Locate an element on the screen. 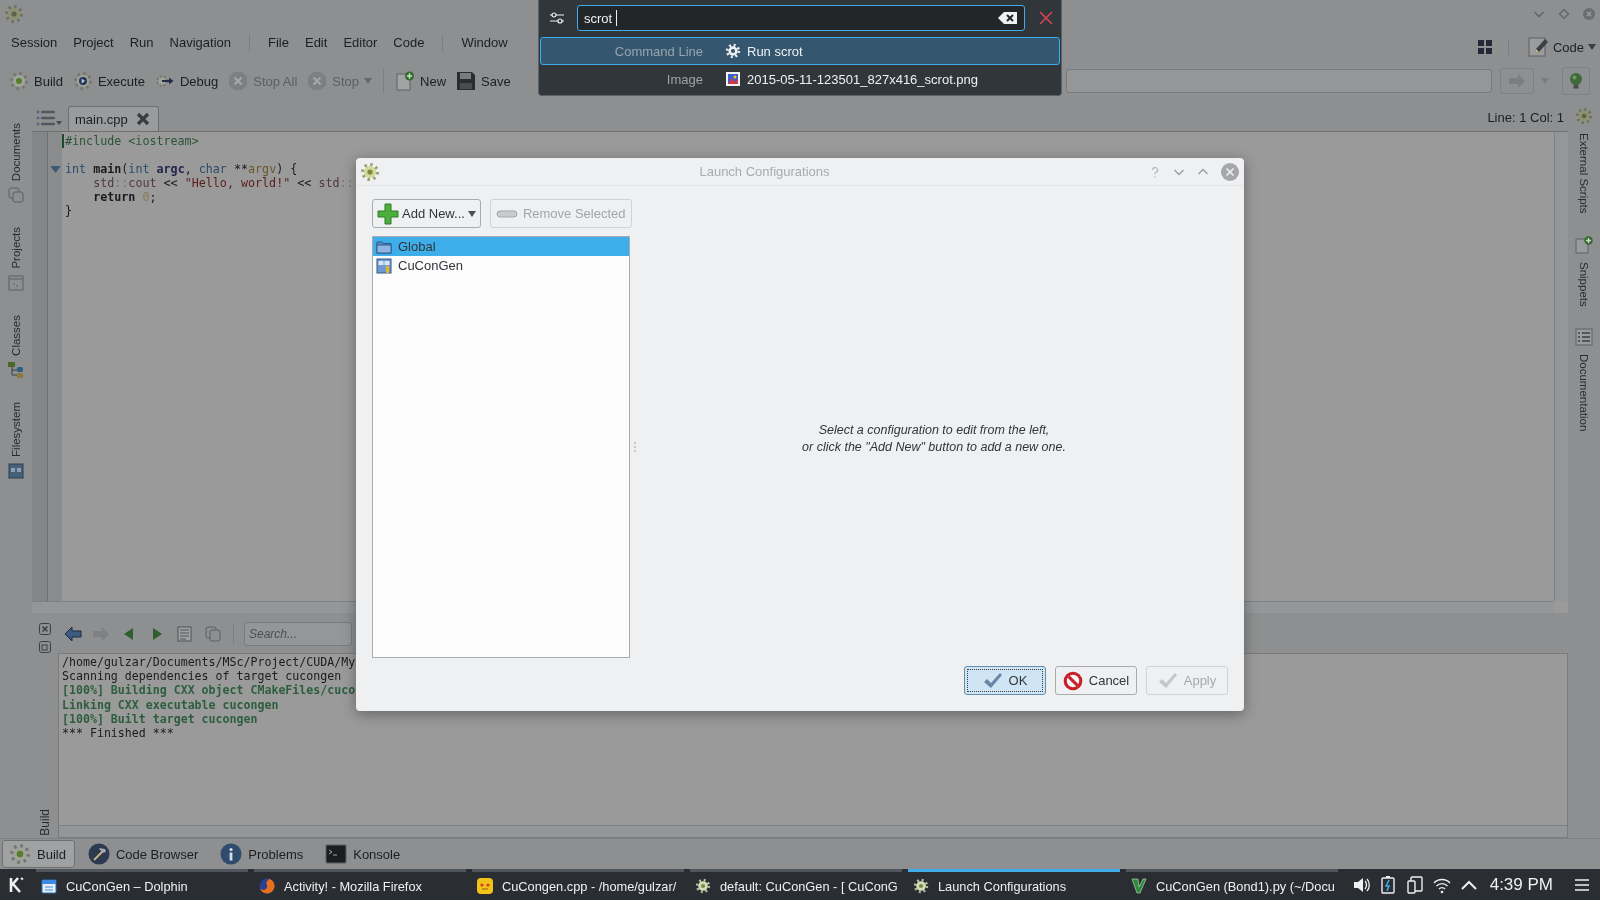 The image size is (1600, 900). taskbar-task: Activity! - Mozilla Firefox is located at coordinates (360, 884).